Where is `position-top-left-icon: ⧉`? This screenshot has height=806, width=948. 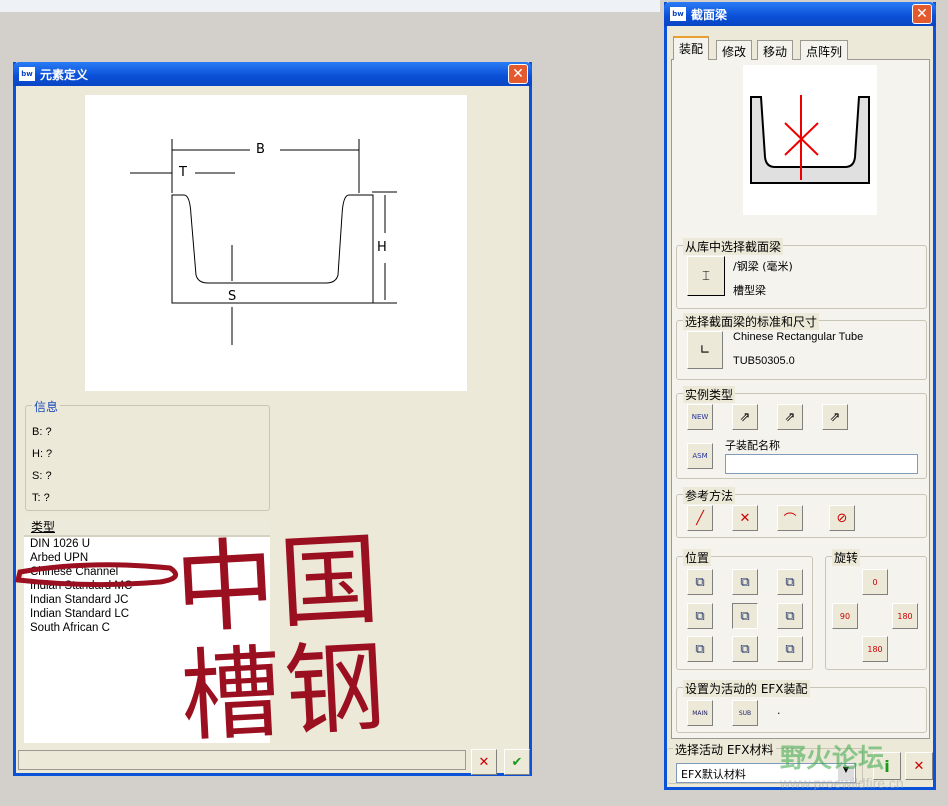 position-top-left-icon: ⧉ is located at coordinates (700, 582).